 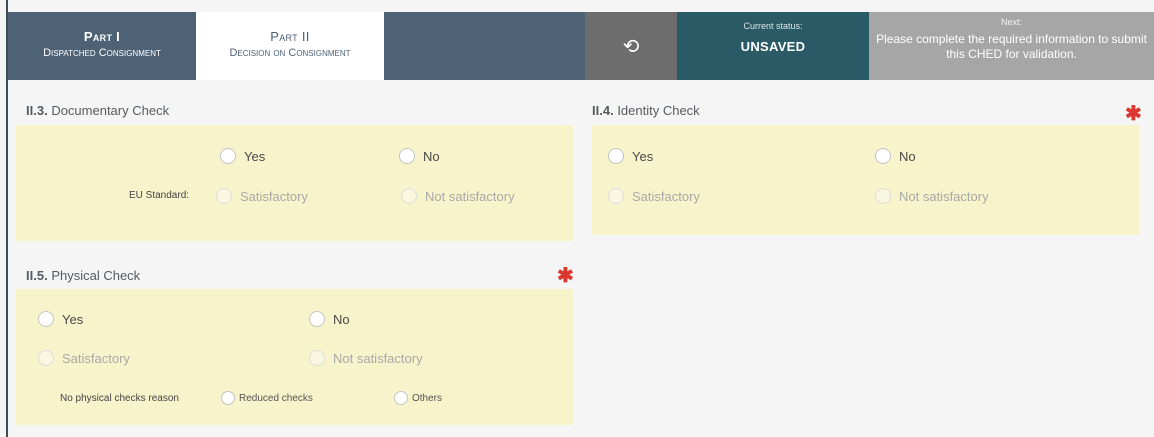 I want to click on physical-no-option: No, so click(x=329, y=319).